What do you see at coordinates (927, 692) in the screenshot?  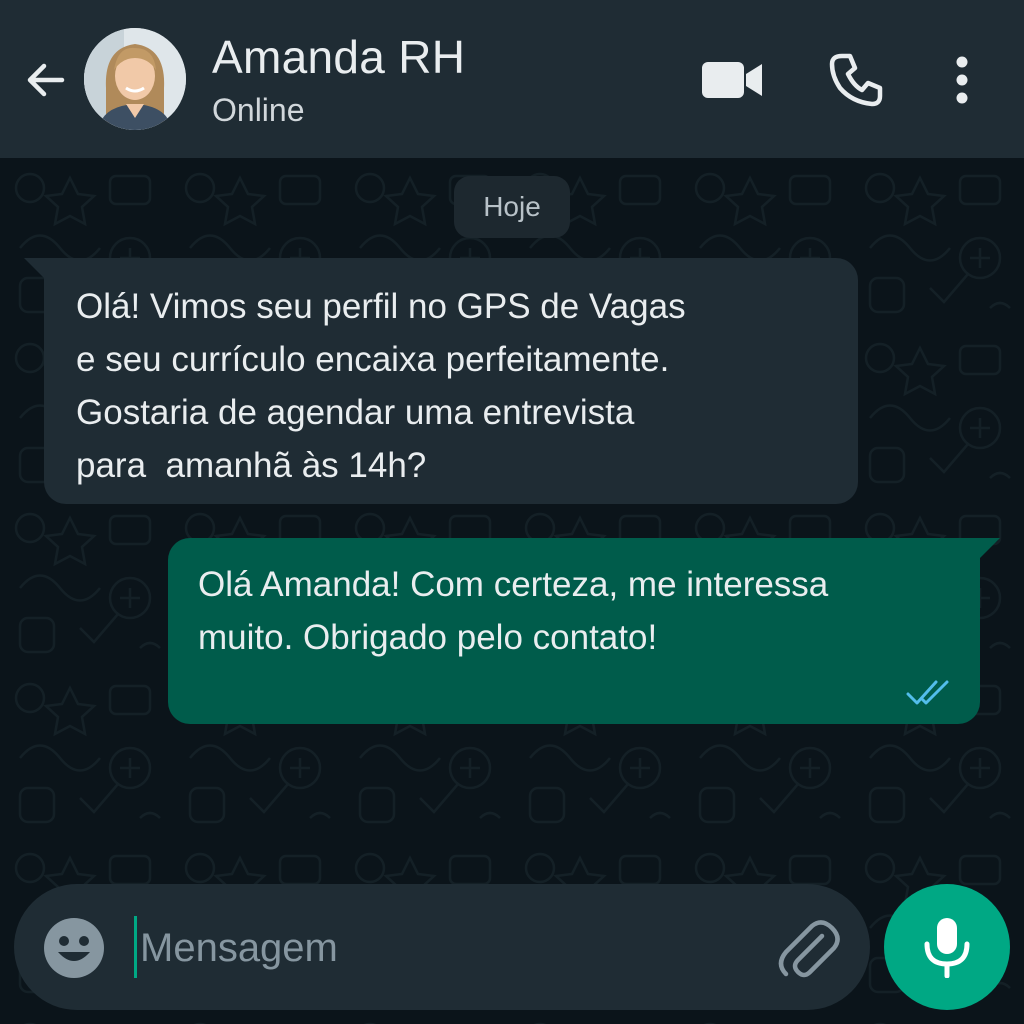 I see `read-receipt-icon` at bounding box center [927, 692].